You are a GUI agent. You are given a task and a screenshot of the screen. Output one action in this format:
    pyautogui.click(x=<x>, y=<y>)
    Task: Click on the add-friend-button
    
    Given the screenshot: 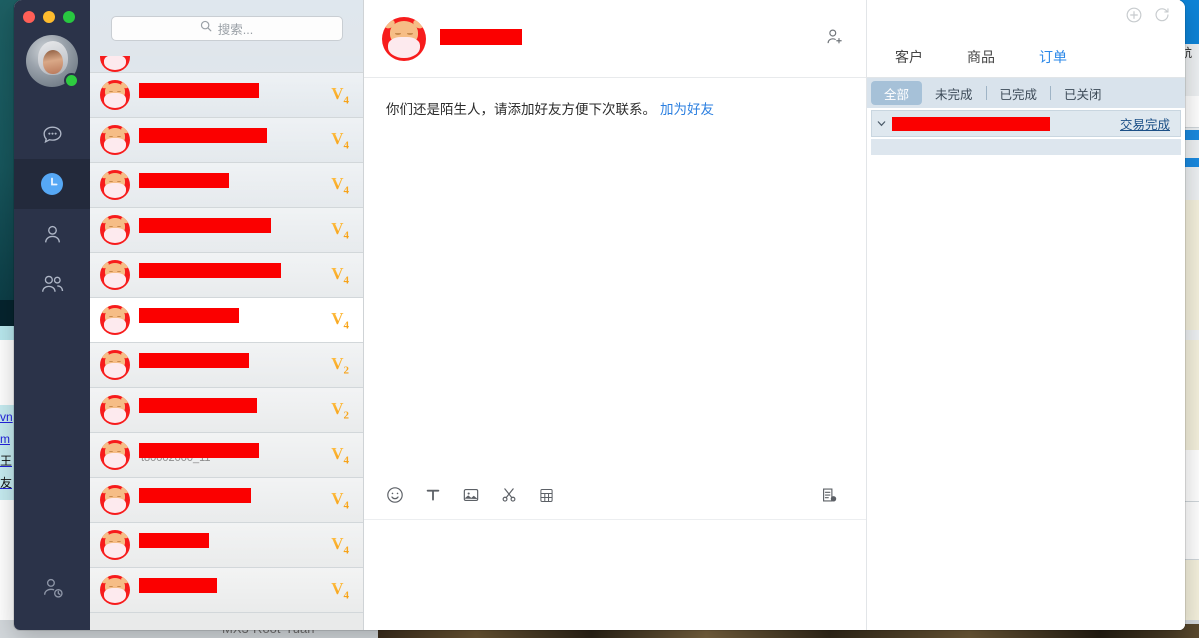 What is the action you would take?
    pyautogui.click(x=834, y=39)
    